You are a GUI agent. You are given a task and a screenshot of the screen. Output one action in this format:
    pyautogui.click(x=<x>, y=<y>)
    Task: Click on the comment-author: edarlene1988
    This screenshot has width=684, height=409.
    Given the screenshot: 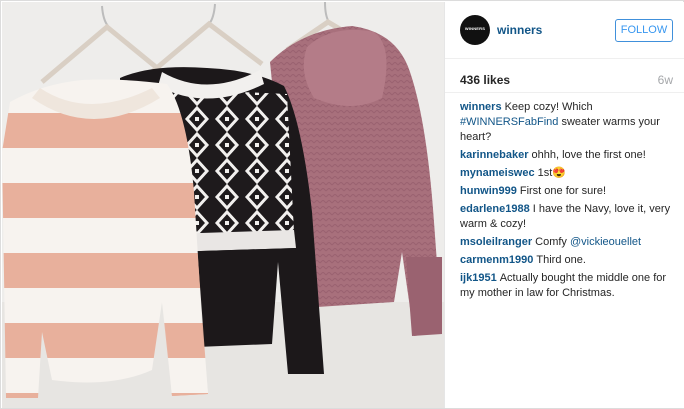 What is the action you would take?
    pyautogui.click(x=495, y=209)
    